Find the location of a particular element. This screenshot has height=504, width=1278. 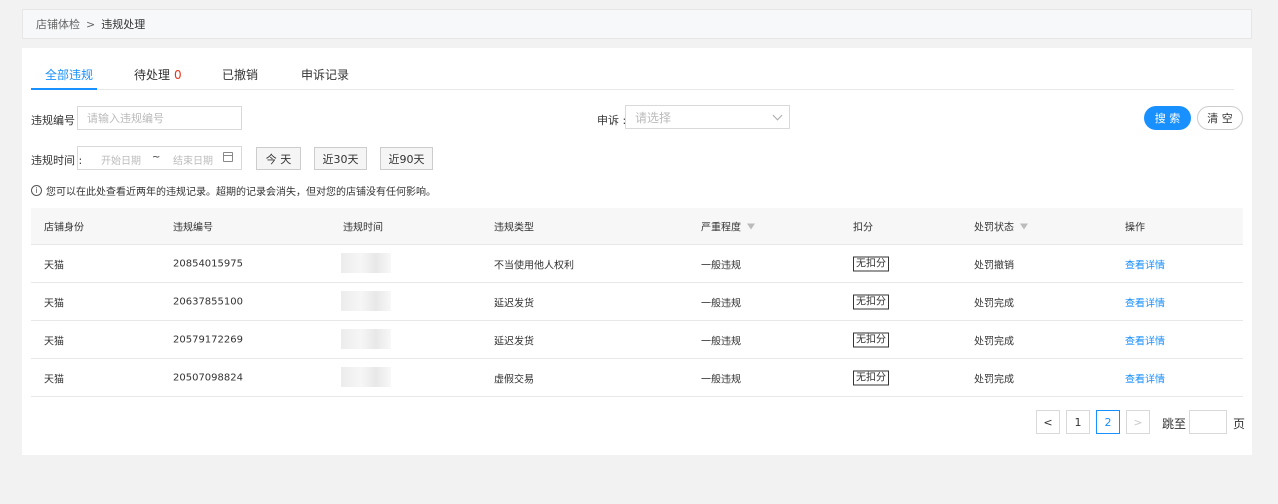

breadcrumb-current: 违规处理 is located at coordinates (123, 24).